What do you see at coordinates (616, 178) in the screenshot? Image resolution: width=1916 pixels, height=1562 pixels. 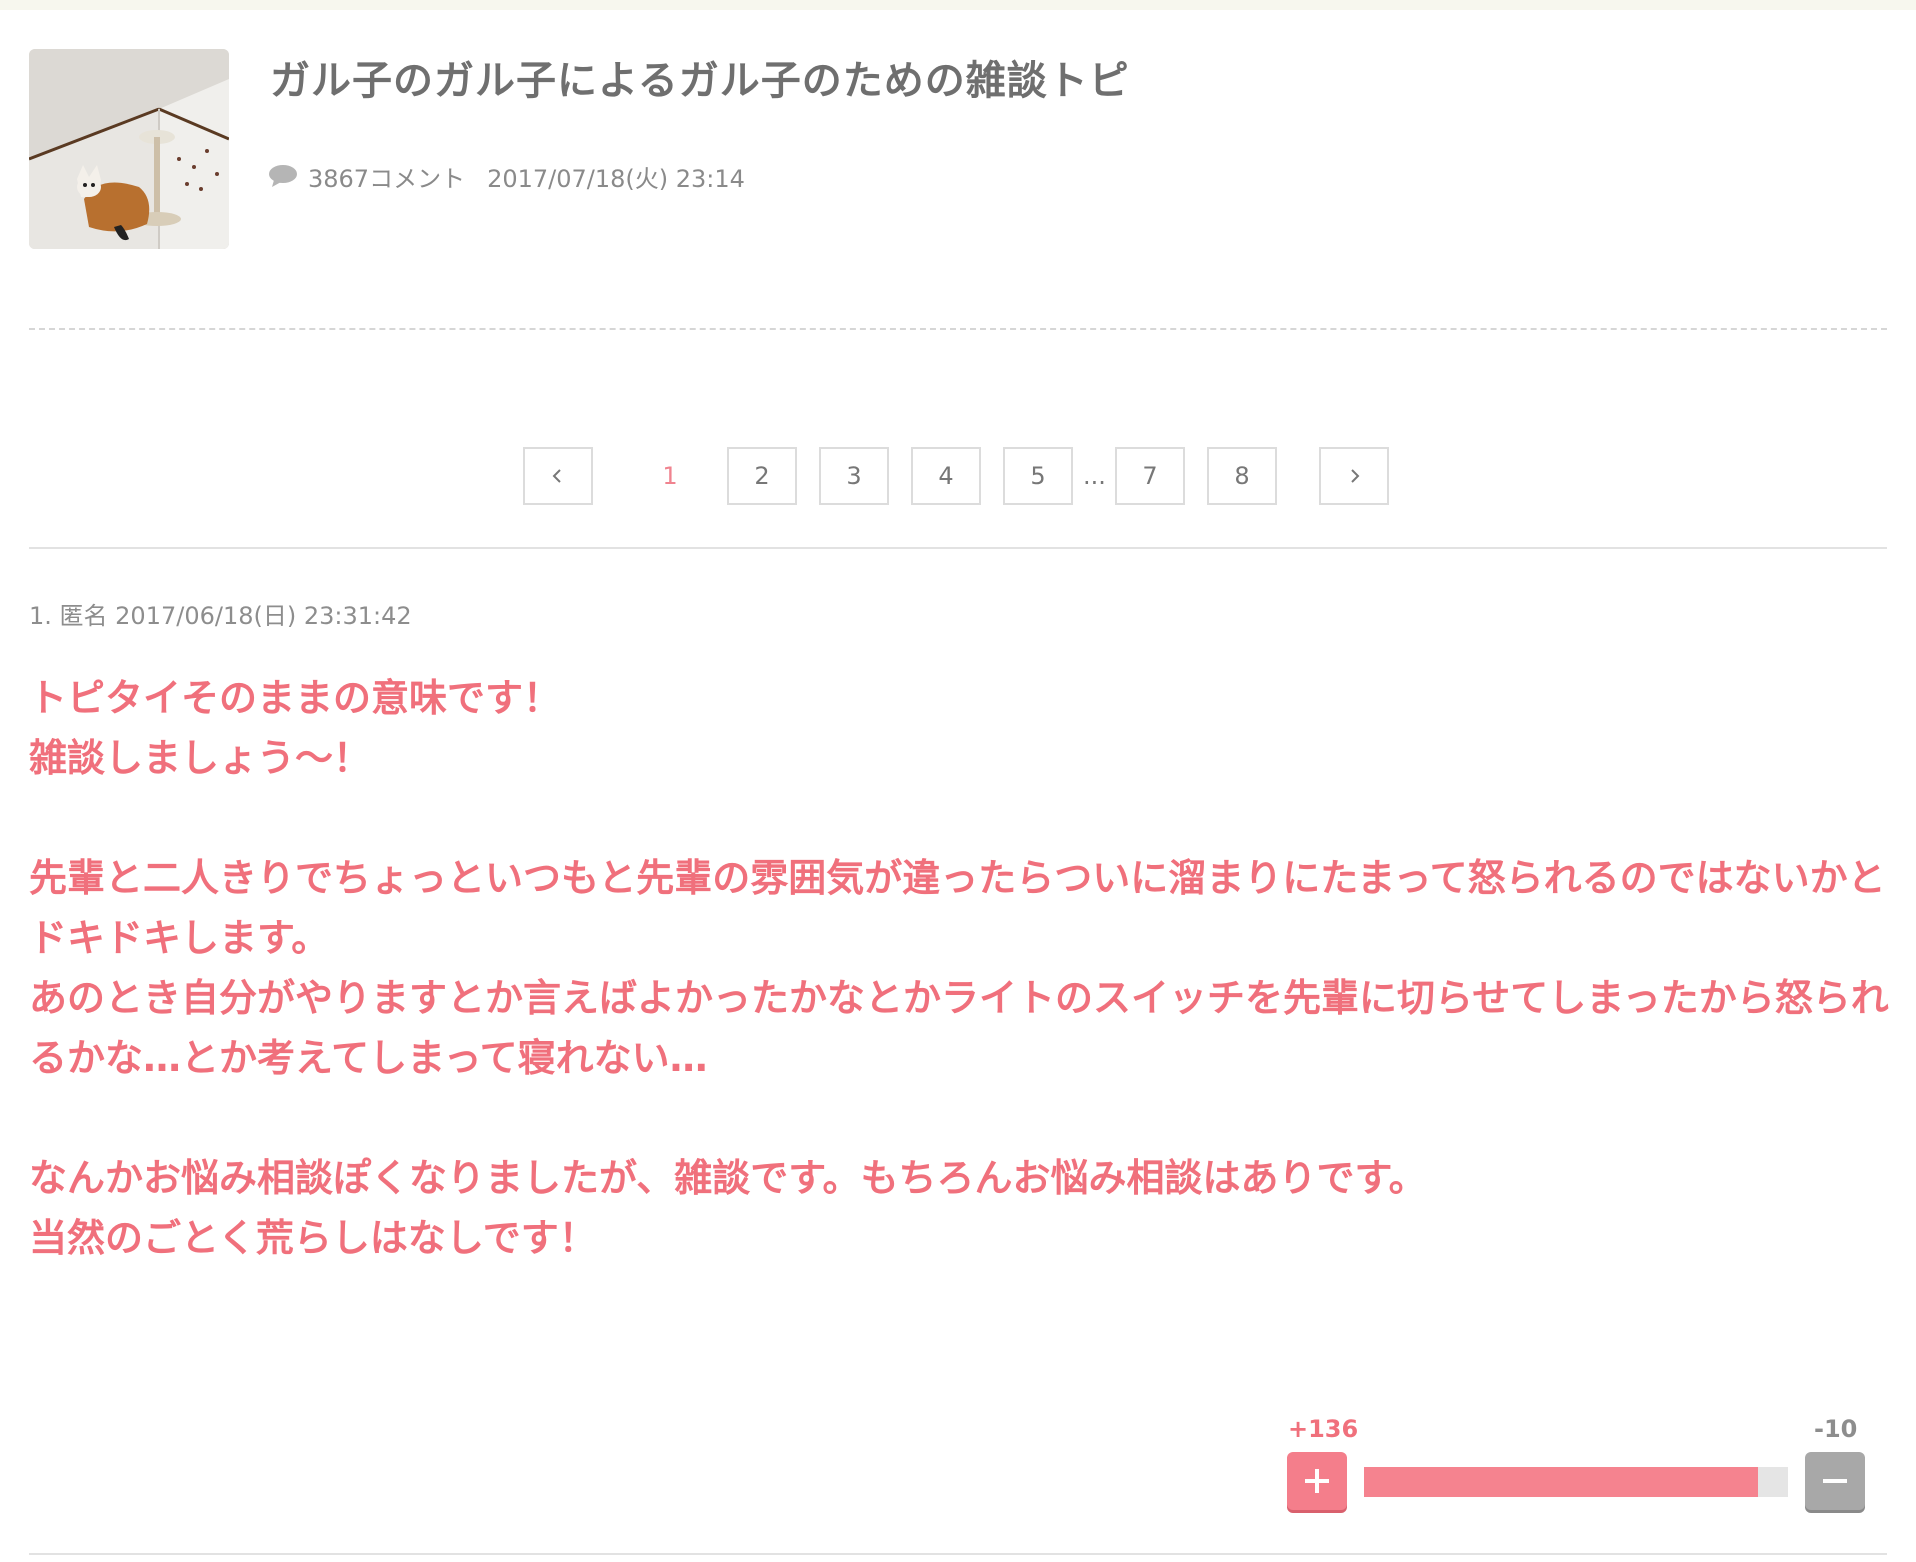 I see `topic-date: 2017/07/18(火) 23:14` at bounding box center [616, 178].